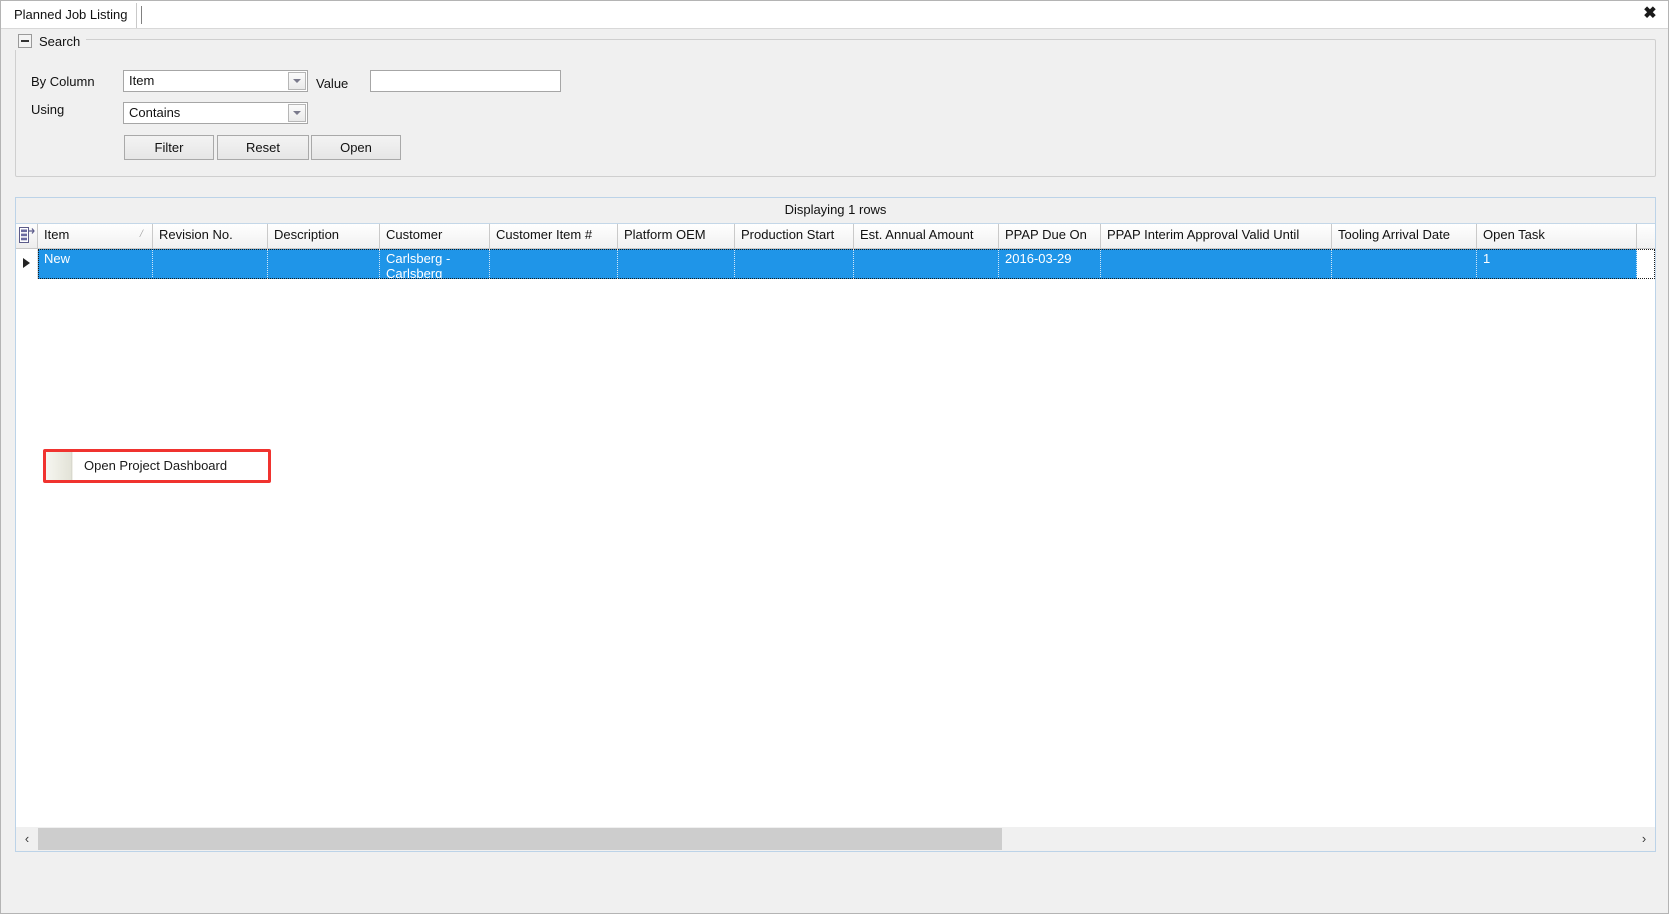 The height and width of the screenshot is (914, 1669). I want to click on filter-button: Filter, so click(169, 147).